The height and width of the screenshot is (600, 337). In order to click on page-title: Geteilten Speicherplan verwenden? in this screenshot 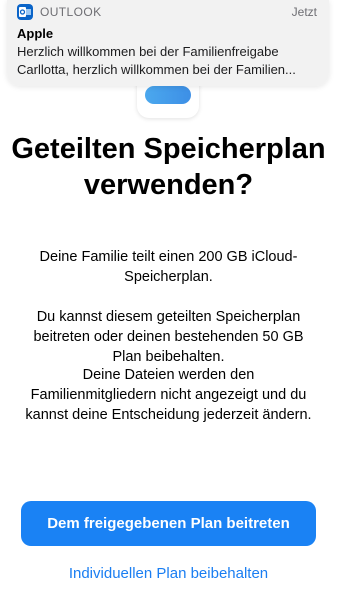, I will do `click(168, 167)`.